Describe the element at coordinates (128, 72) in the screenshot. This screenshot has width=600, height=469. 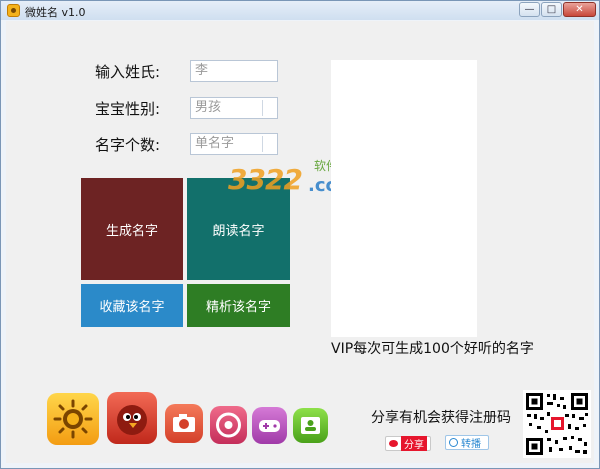
I see `surname-label: 输入姓氏:` at that location.